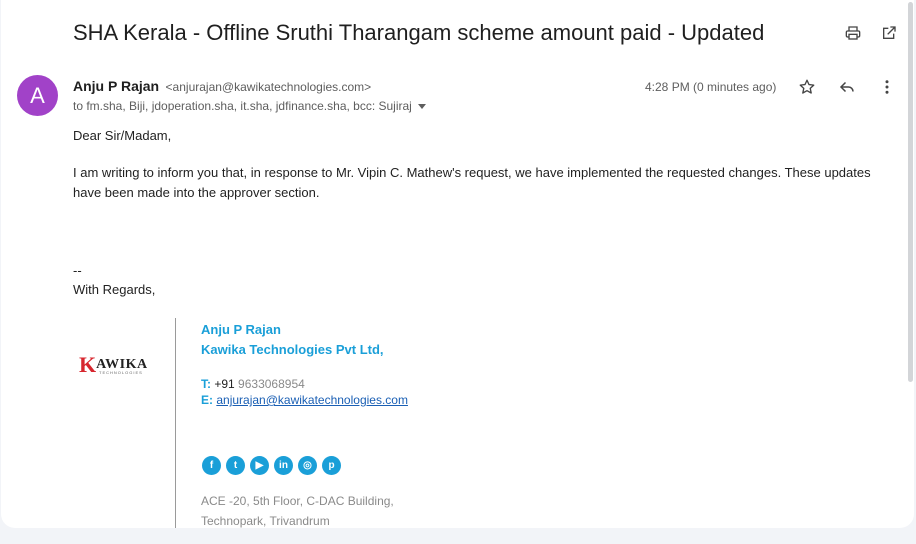  I want to click on sender-name: Anju P Rajan, so click(116, 86).